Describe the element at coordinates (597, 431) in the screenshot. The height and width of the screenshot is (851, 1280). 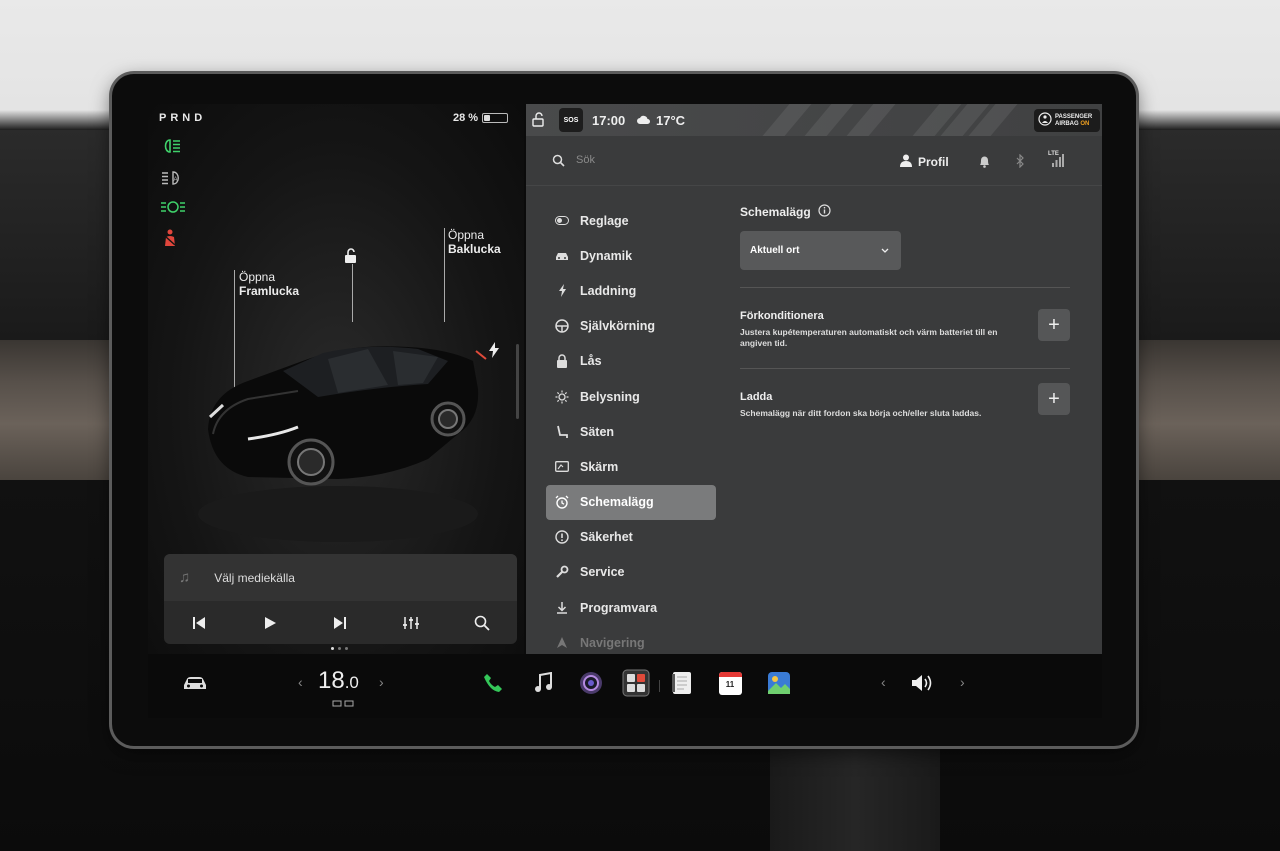
I see `menu-item-label: Säten` at that location.